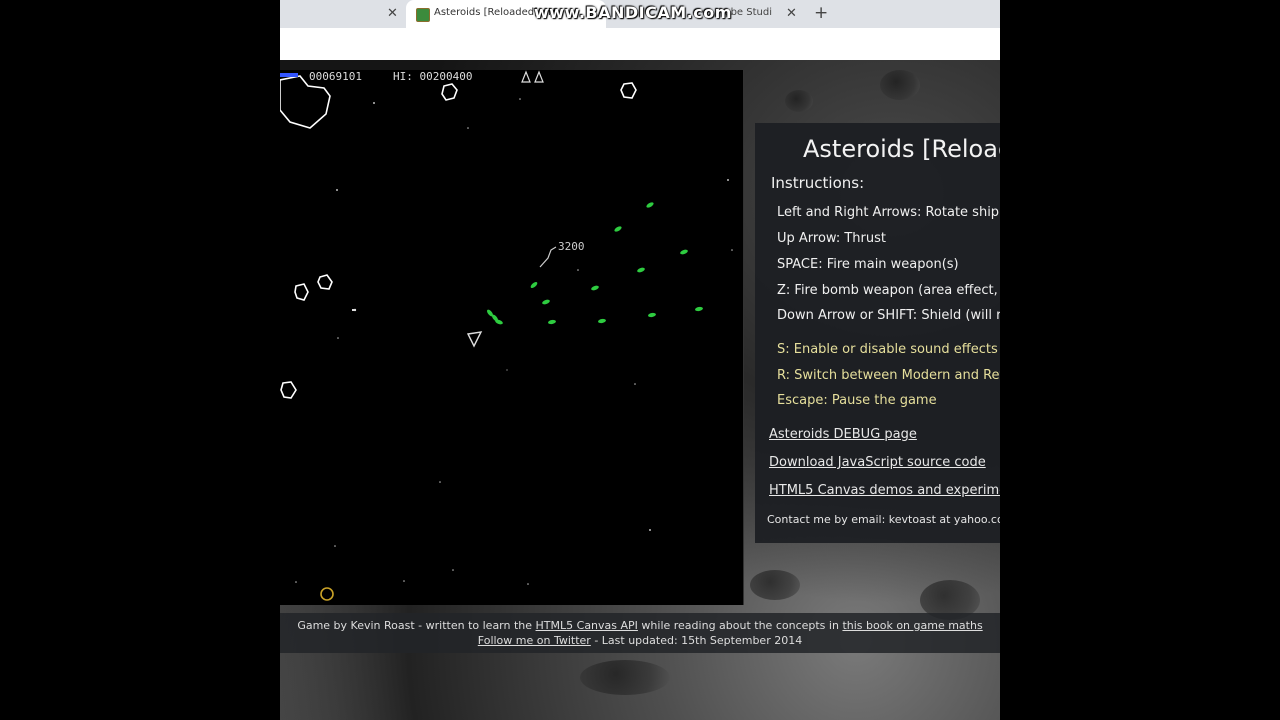  What do you see at coordinates (857, 400) in the screenshot?
I see `option-item: Escape: Pause the game` at bounding box center [857, 400].